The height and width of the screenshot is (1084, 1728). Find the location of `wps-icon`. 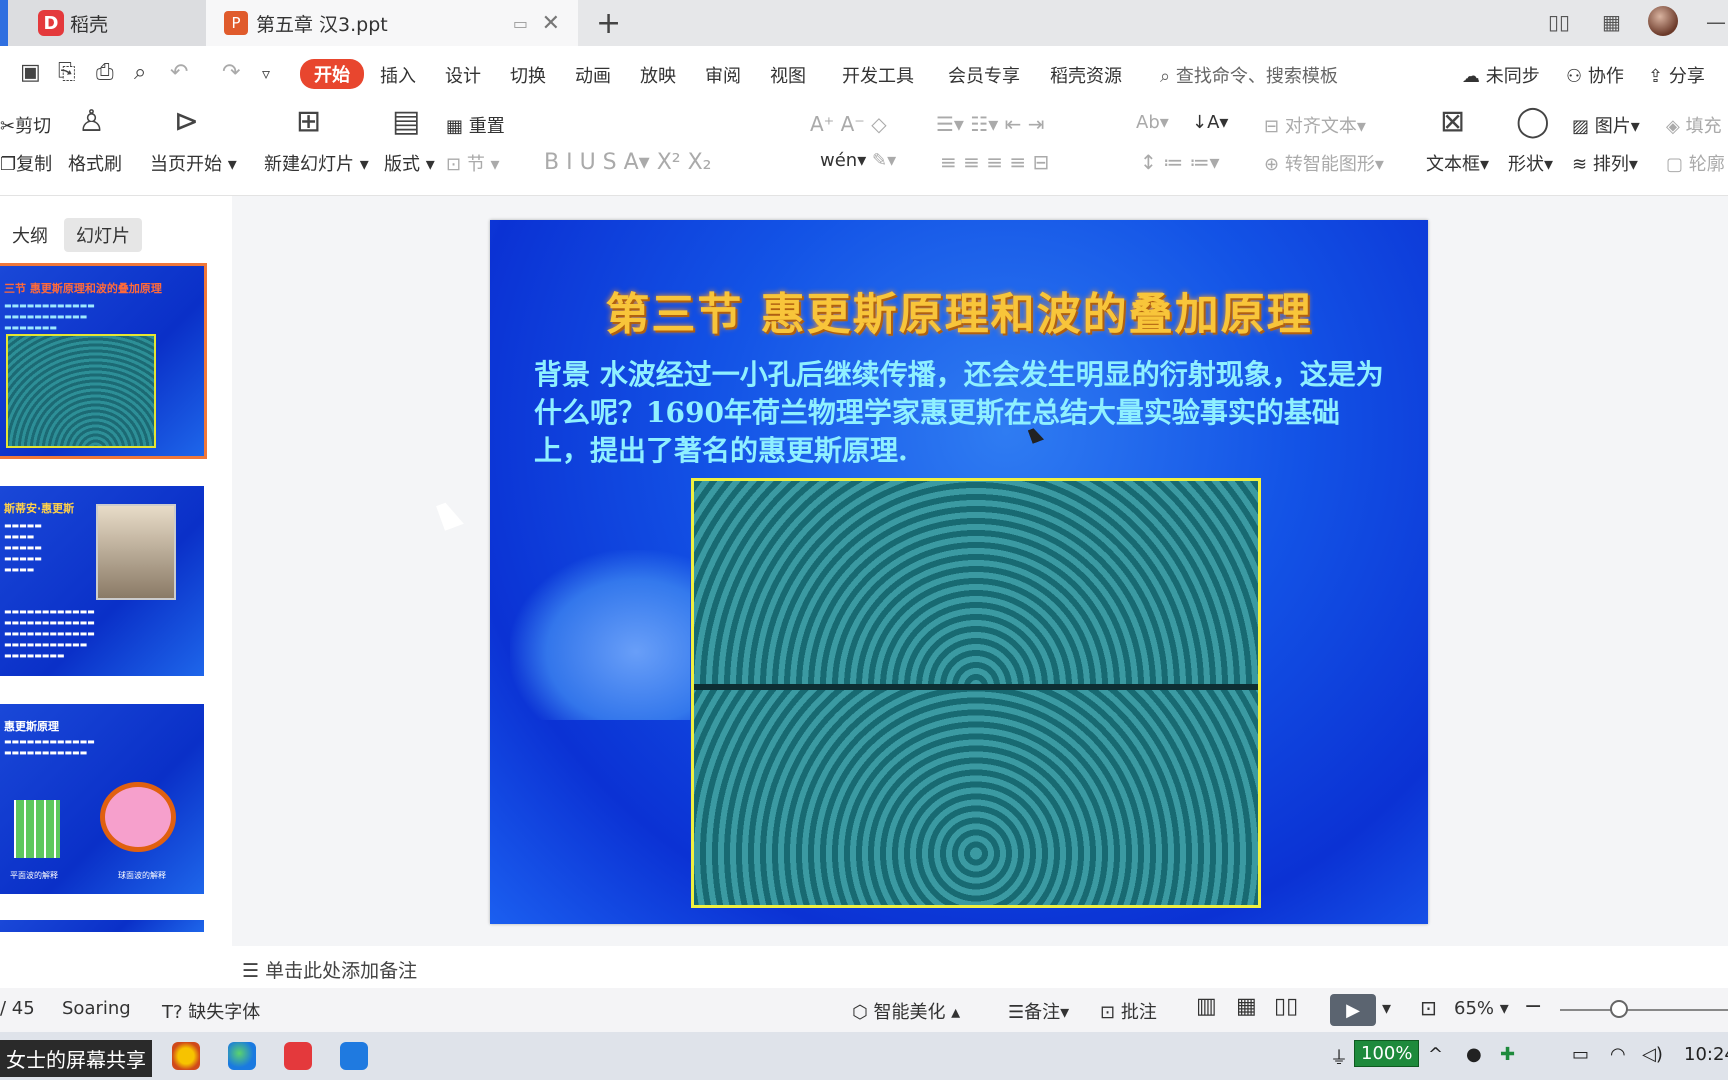

wps-icon is located at coordinates (298, 1056).